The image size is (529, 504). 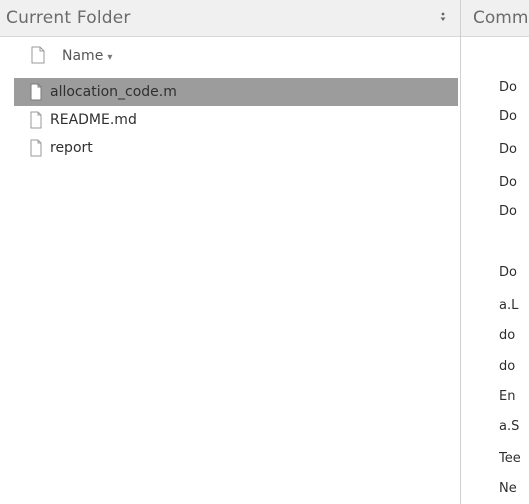 I want to click on name-column-label: Name, so click(x=83, y=56).